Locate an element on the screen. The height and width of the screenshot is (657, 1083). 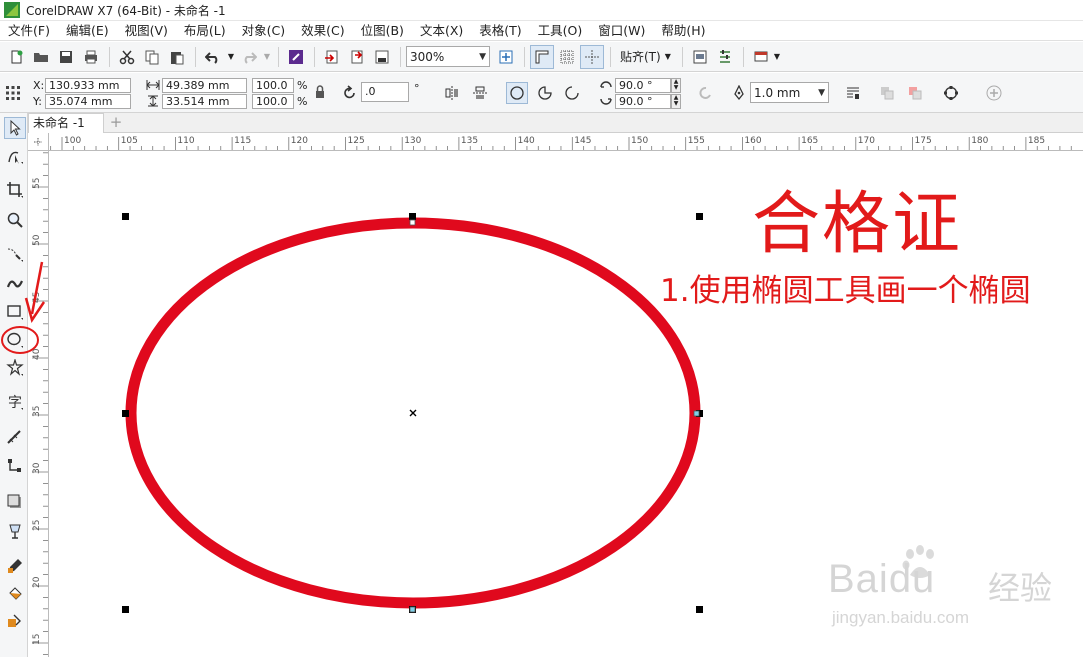
welcome-screen-icon is located at coordinates (700, 56).